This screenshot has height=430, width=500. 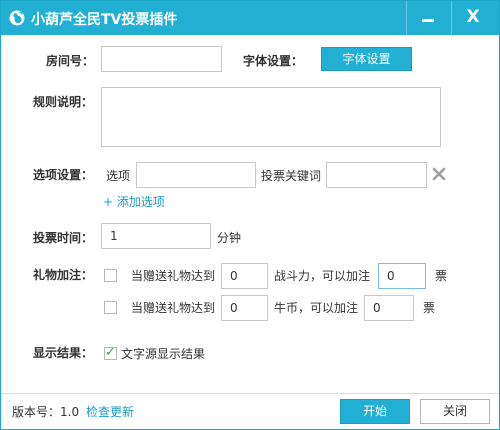 I want to click on gift-label: 礼物加注：, so click(x=63, y=275).